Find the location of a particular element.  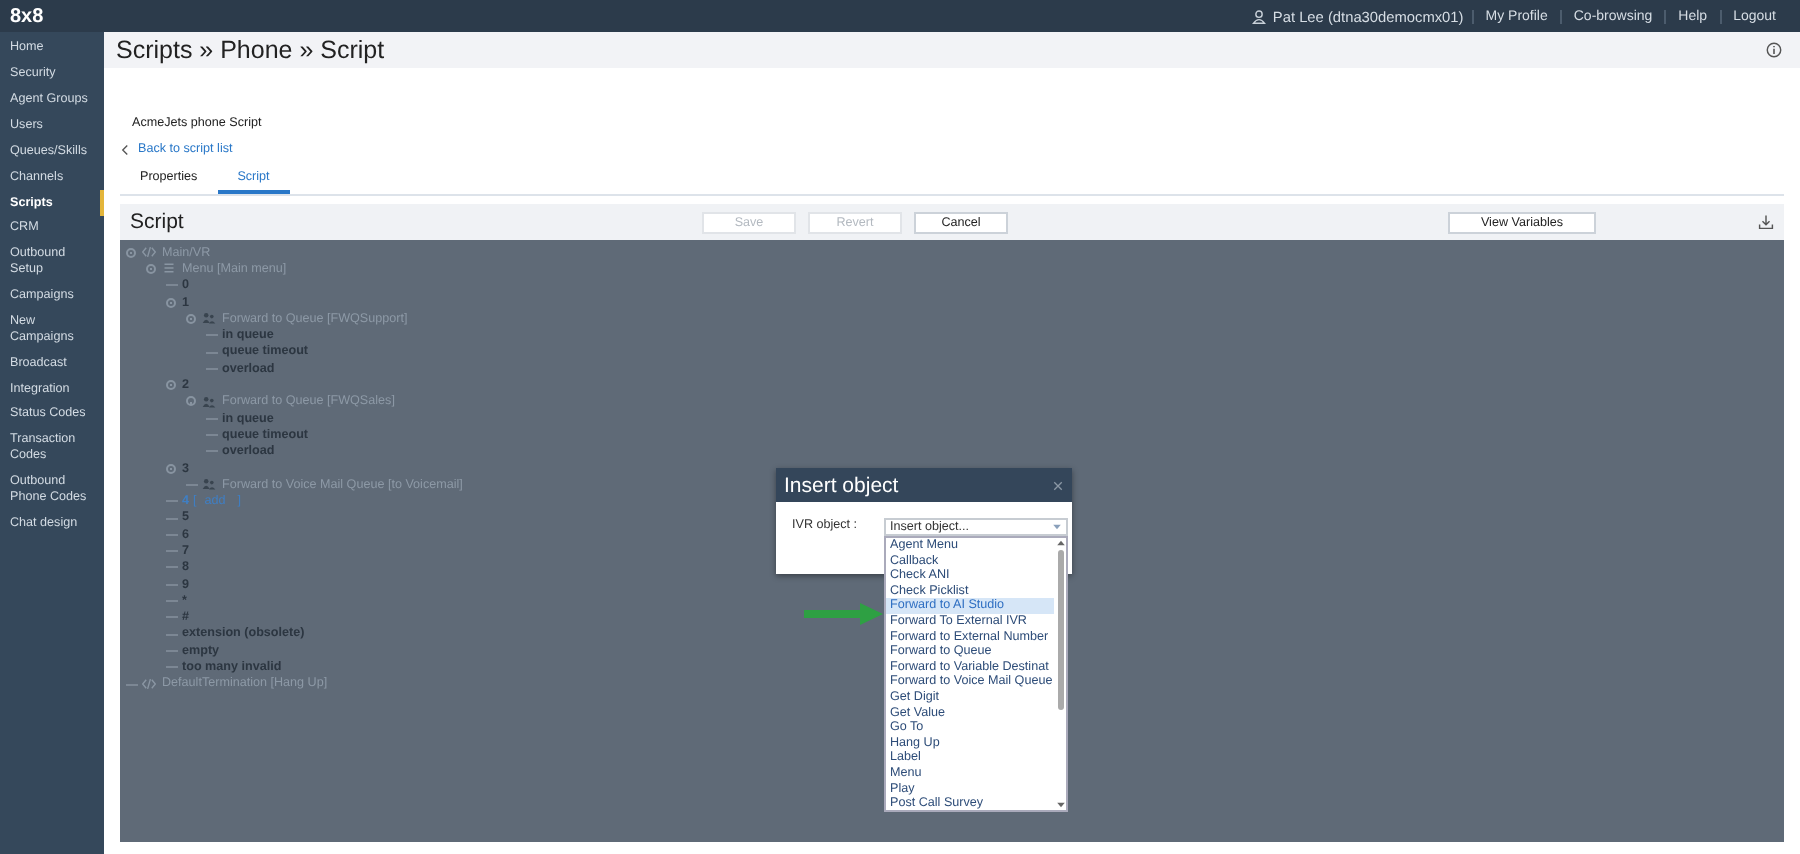

dialog-title: Insert object is located at coordinates (841, 485).